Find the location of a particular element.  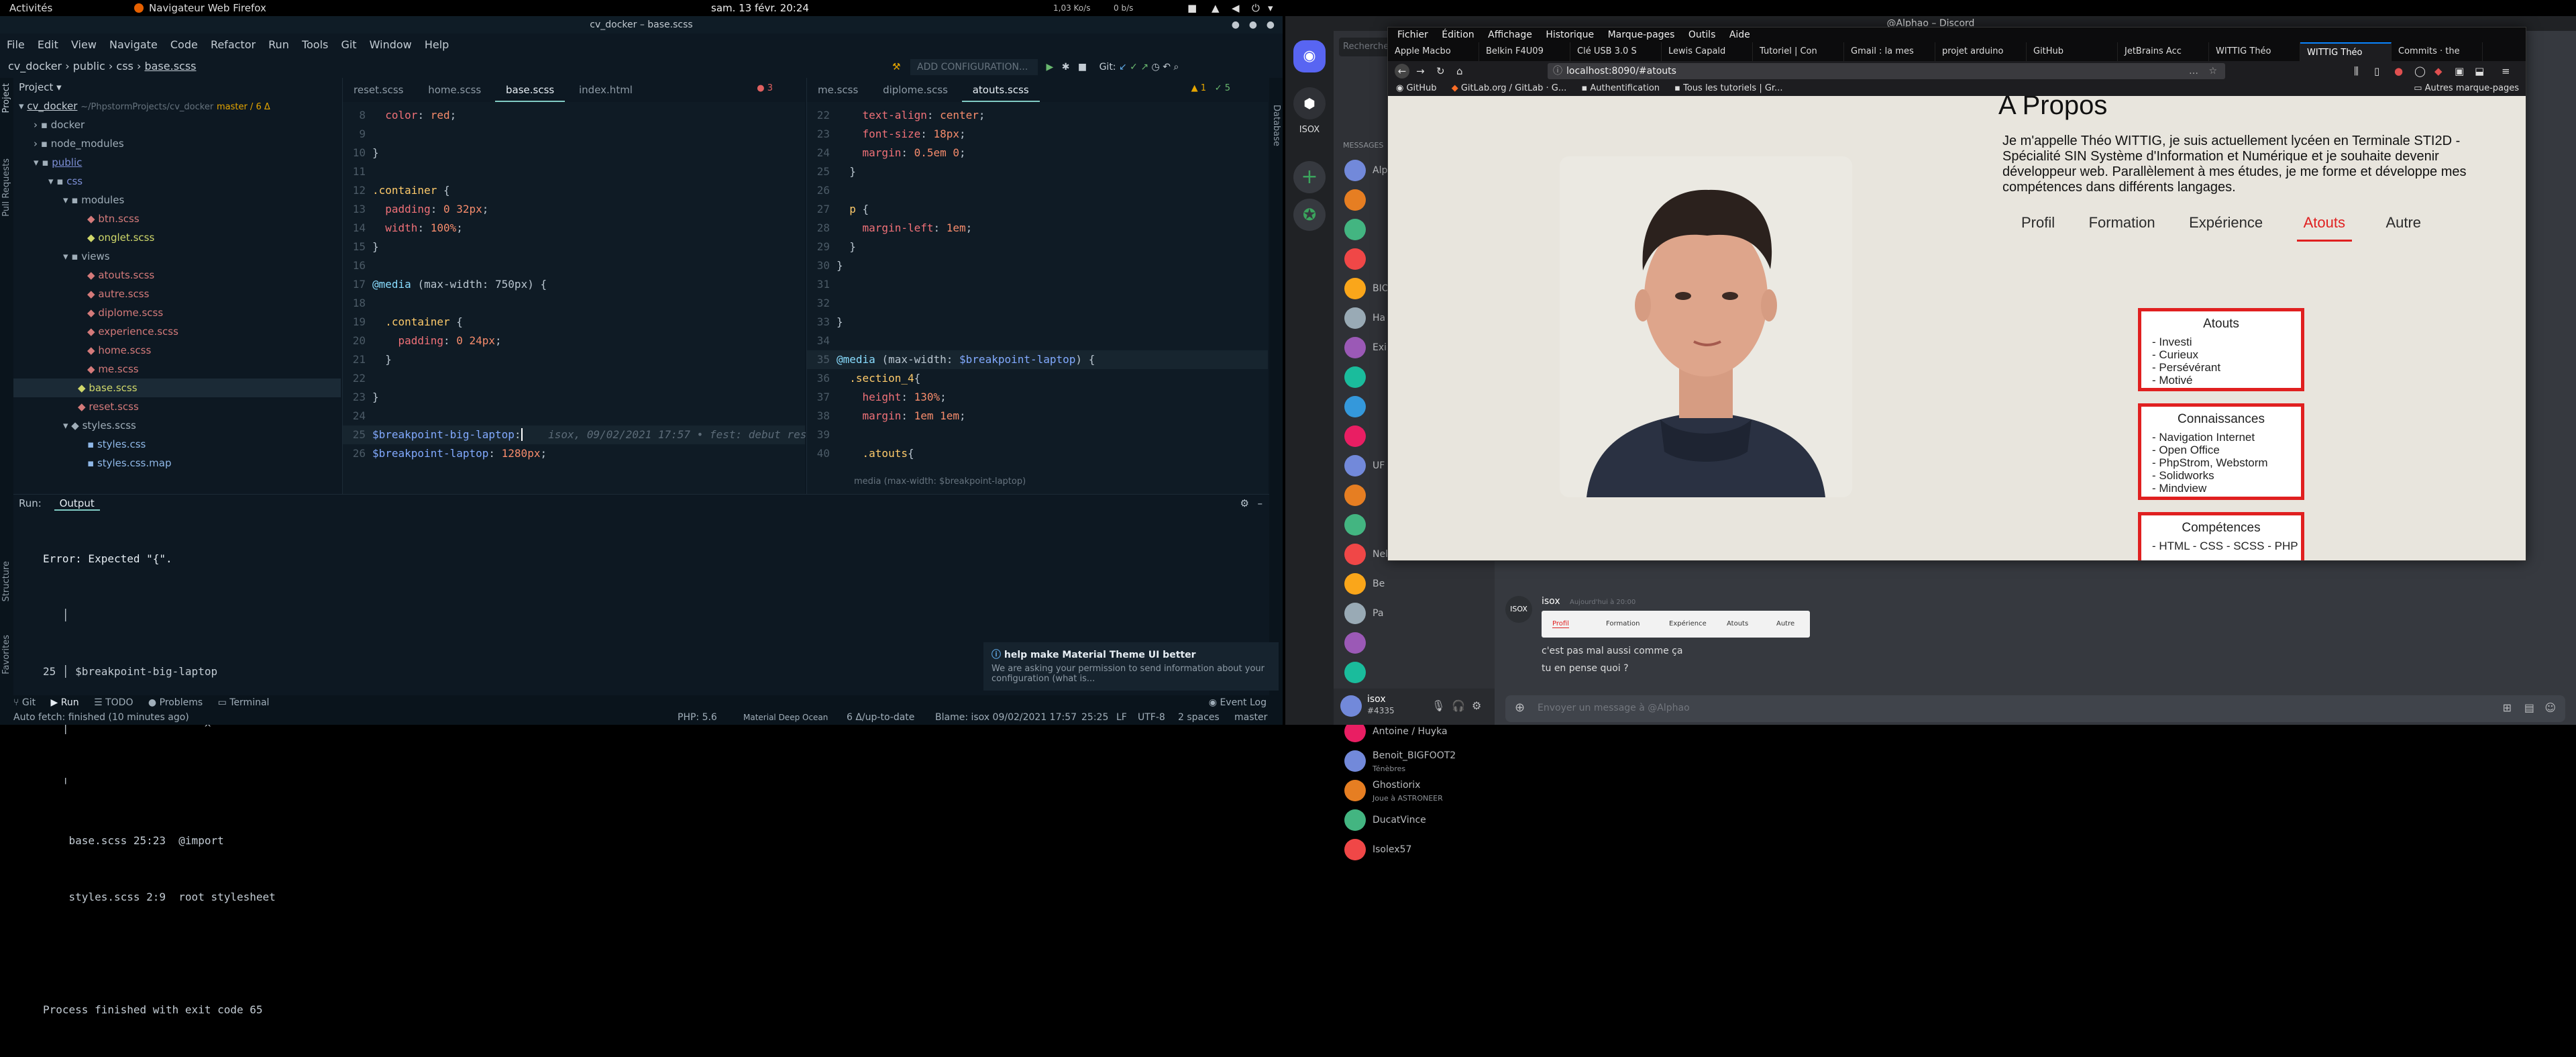

tab-atouts-scss: atouts.scss is located at coordinates (1000, 90).